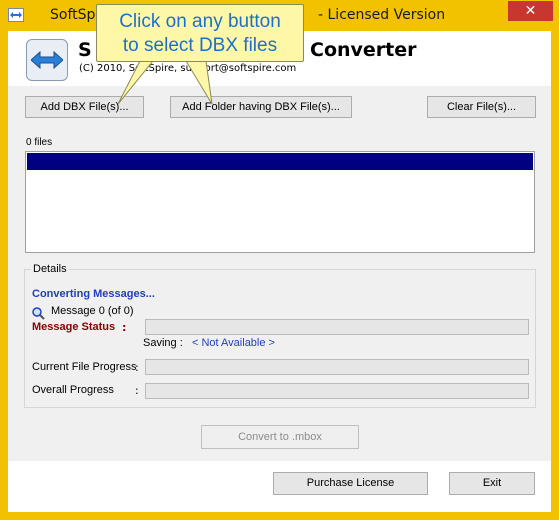 Image resolution: width=559 pixels, height=520 pixels. I want to click on callout-line-2: to select DBX files, so click(200, 45).